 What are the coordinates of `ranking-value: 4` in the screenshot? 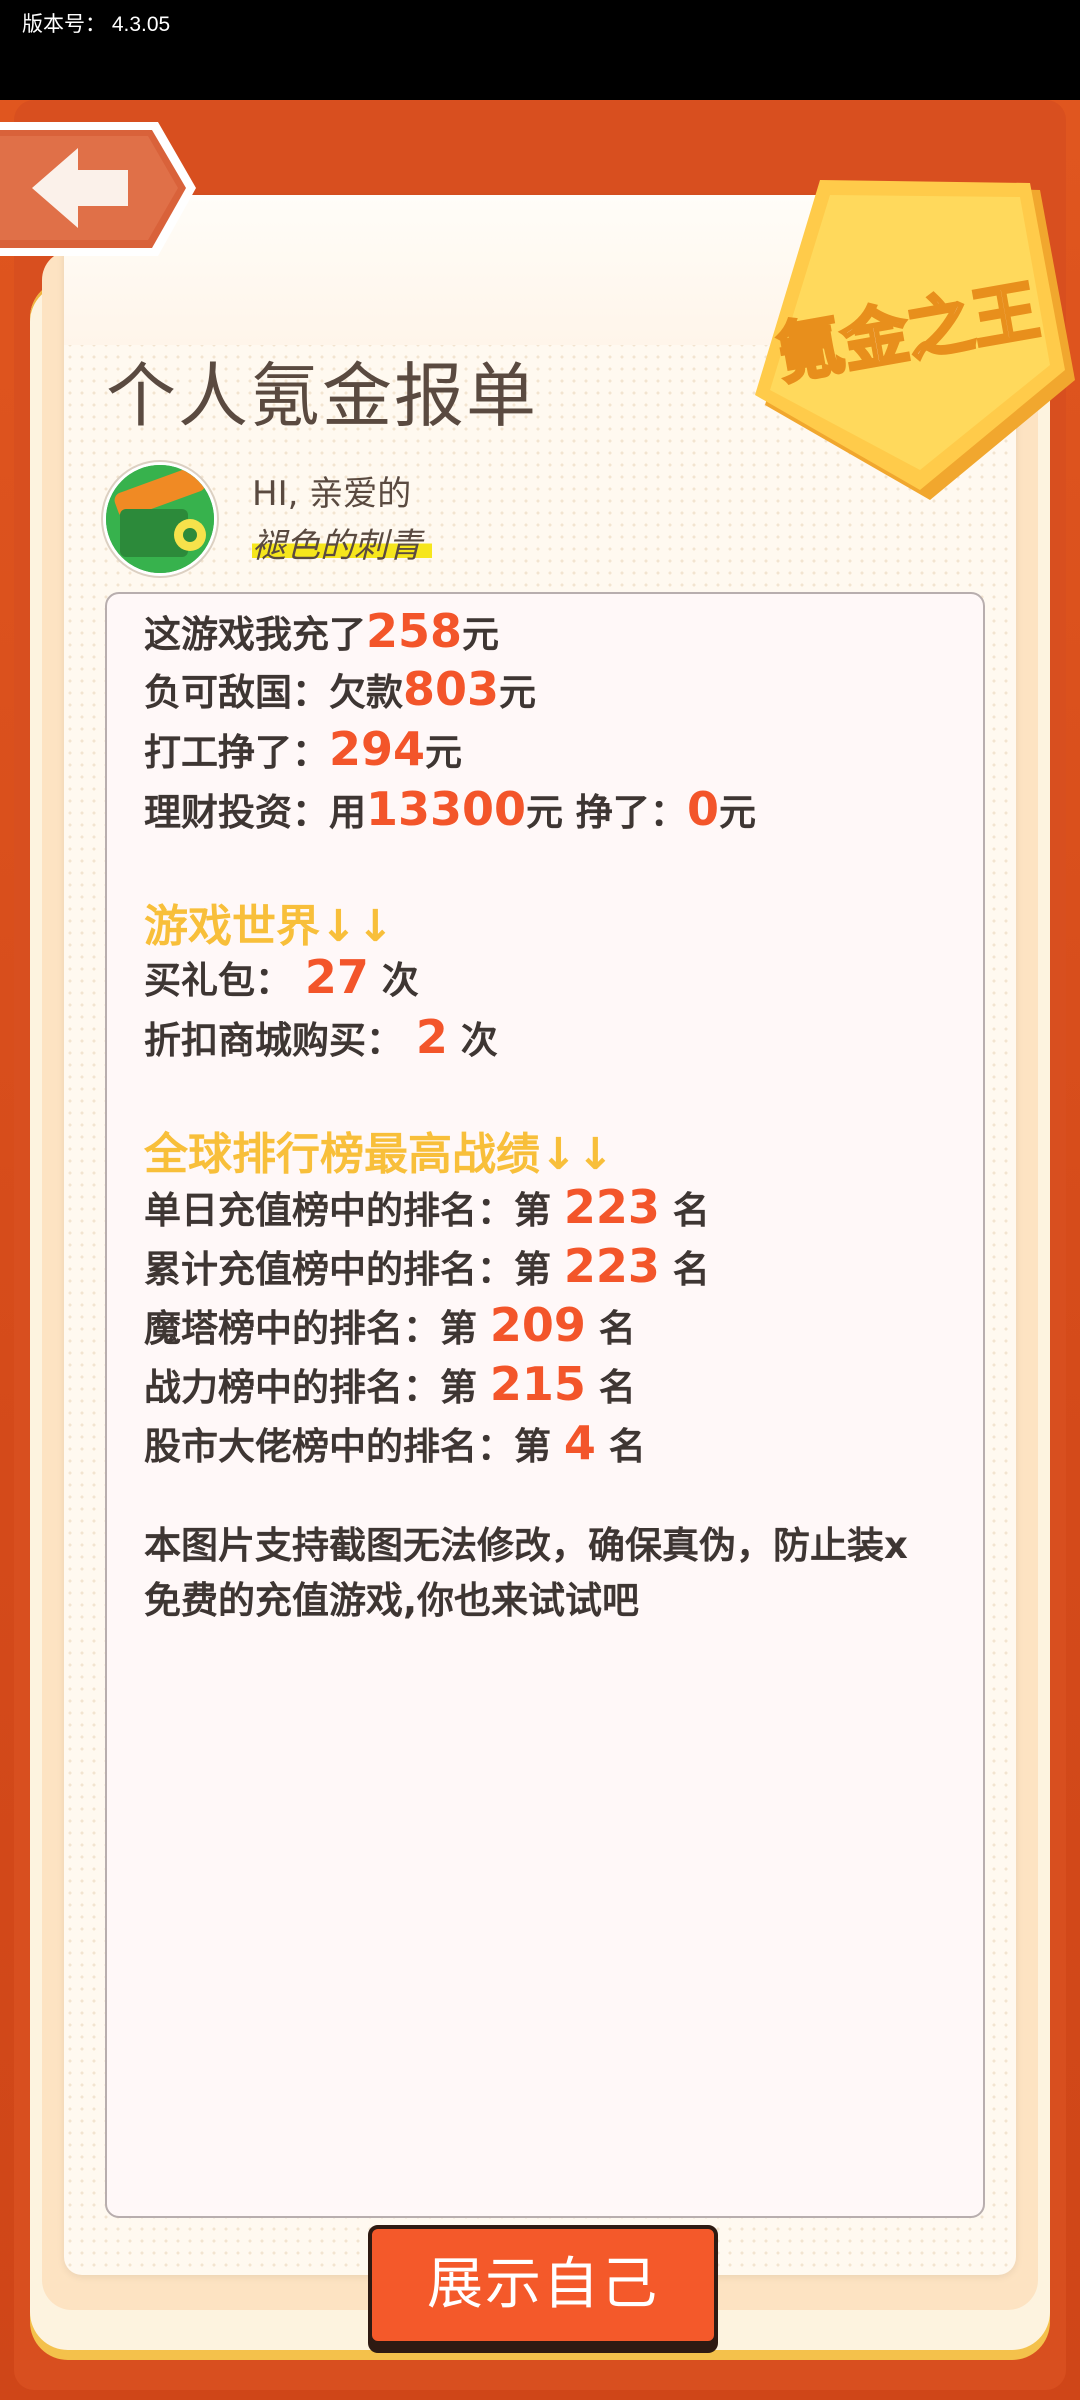 It's located at (579, 1443).